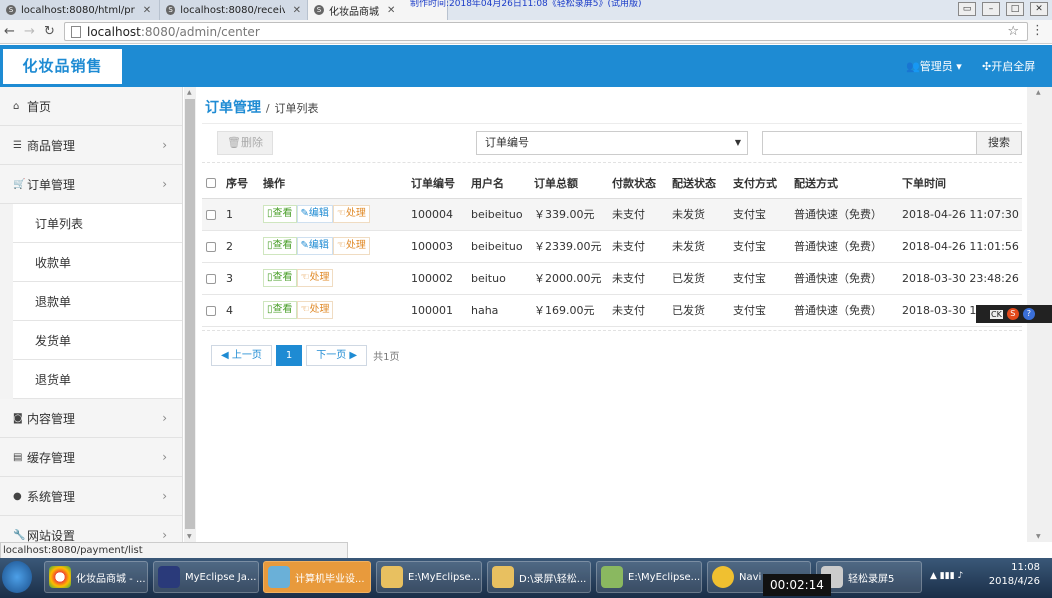 This screenshot has height=598, width=1052. What do you see at coordinates (871, 579) in the screenshot?
I see `taskbar-item-label: 轻松录屏5` at bounding box center [871, 579].